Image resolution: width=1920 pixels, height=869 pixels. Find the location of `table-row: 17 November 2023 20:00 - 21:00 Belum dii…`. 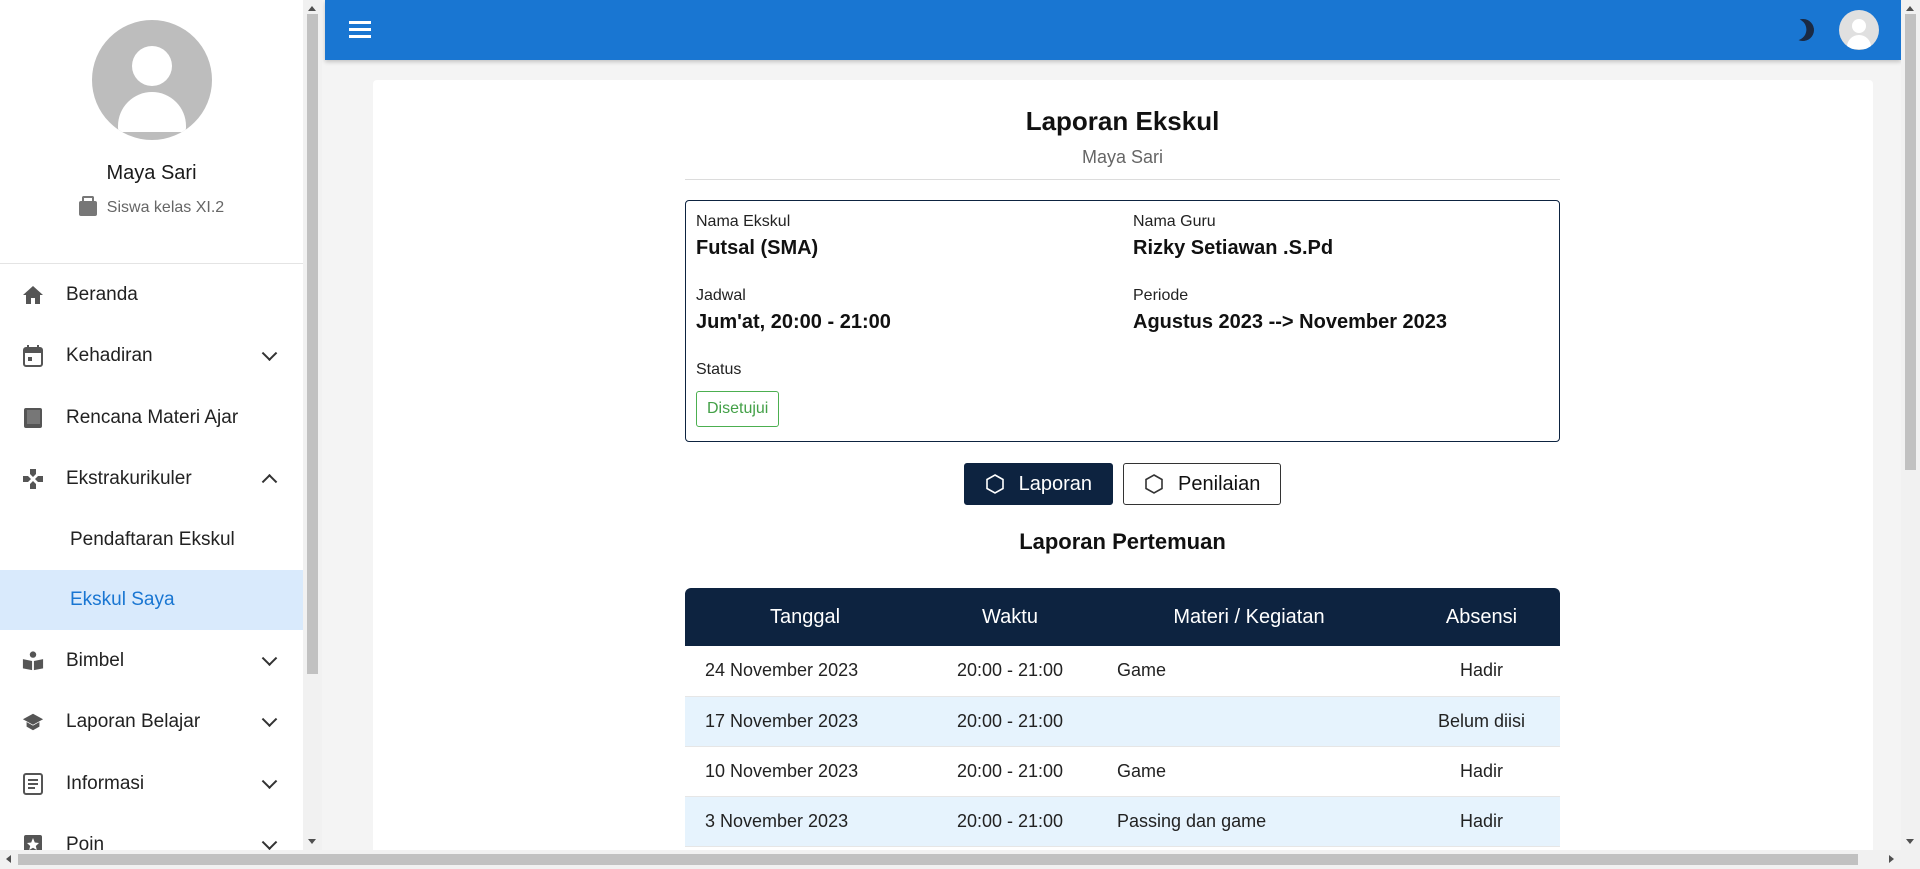

table-row: 17 November 2023 20:00 - 21:00 Belum dii… is located at coordinates (1122, 721).